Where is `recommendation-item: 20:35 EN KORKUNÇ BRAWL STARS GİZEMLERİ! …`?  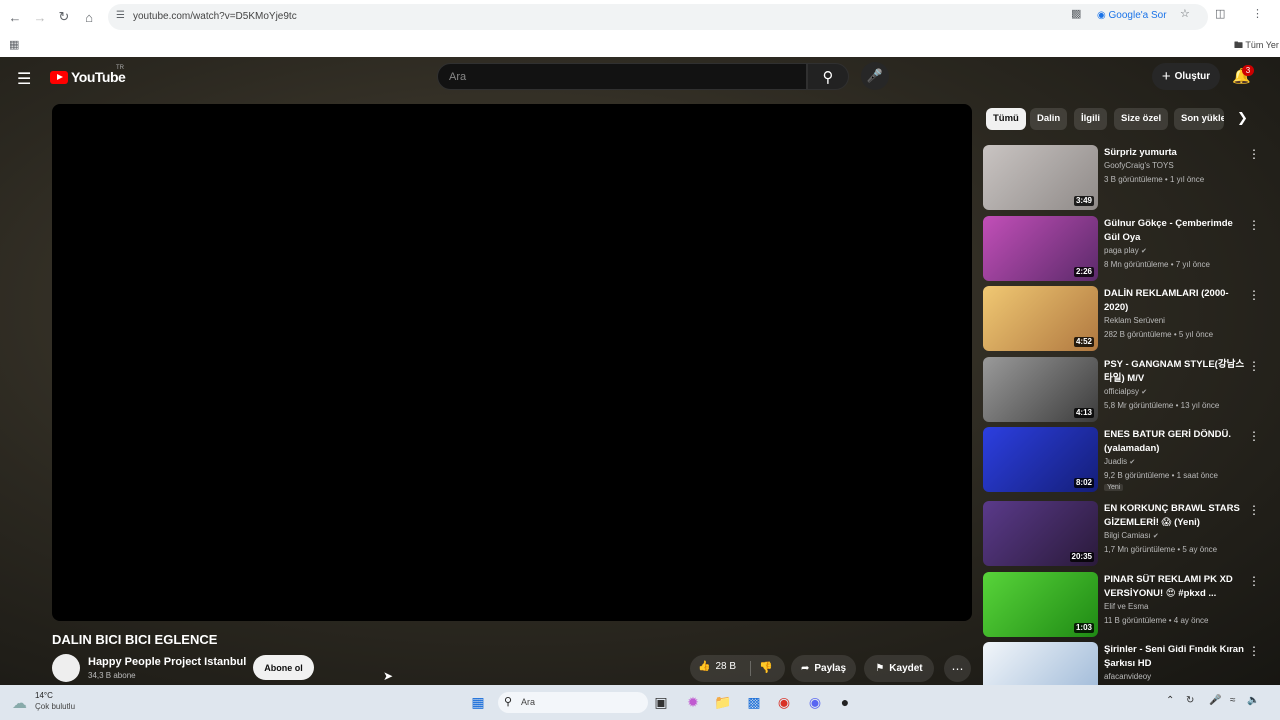
recommendation-item: 20:35 EN KORKUNÇ BRAWL STARS GİZEMLERİ! … is located at coordinates (1131, 534).